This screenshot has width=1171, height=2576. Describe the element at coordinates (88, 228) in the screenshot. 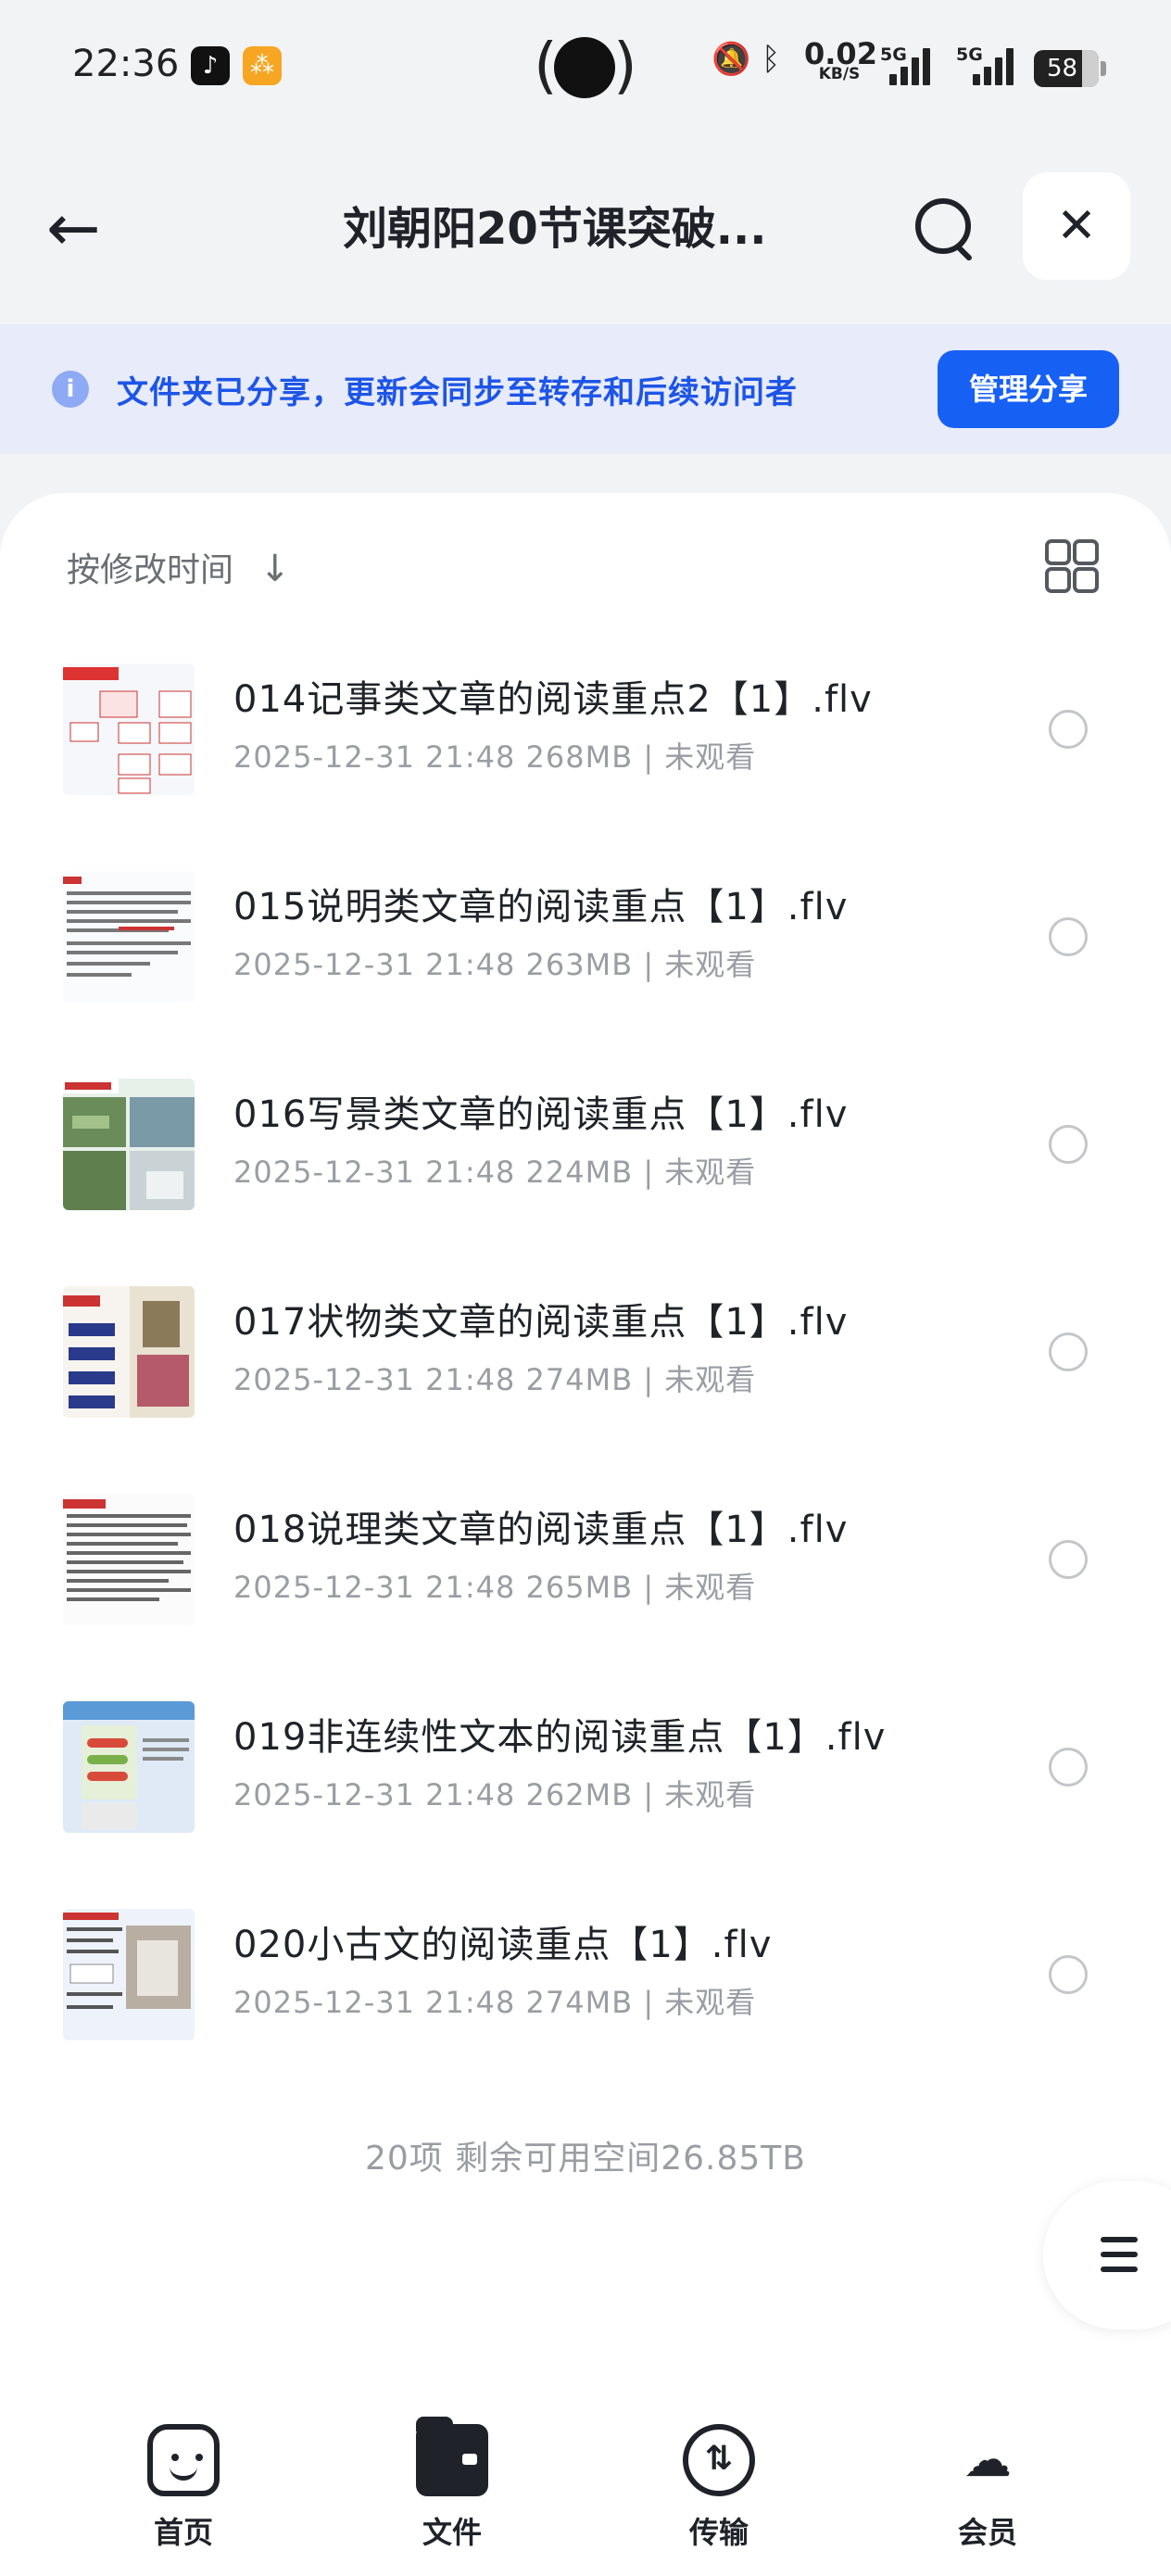

I see `back-arrow-icon: ←` at that location.